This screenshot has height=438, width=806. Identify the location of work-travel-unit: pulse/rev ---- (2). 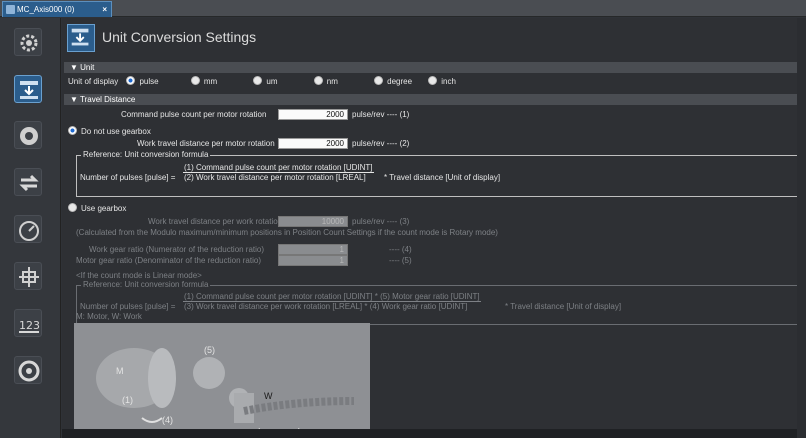
(381, 143).